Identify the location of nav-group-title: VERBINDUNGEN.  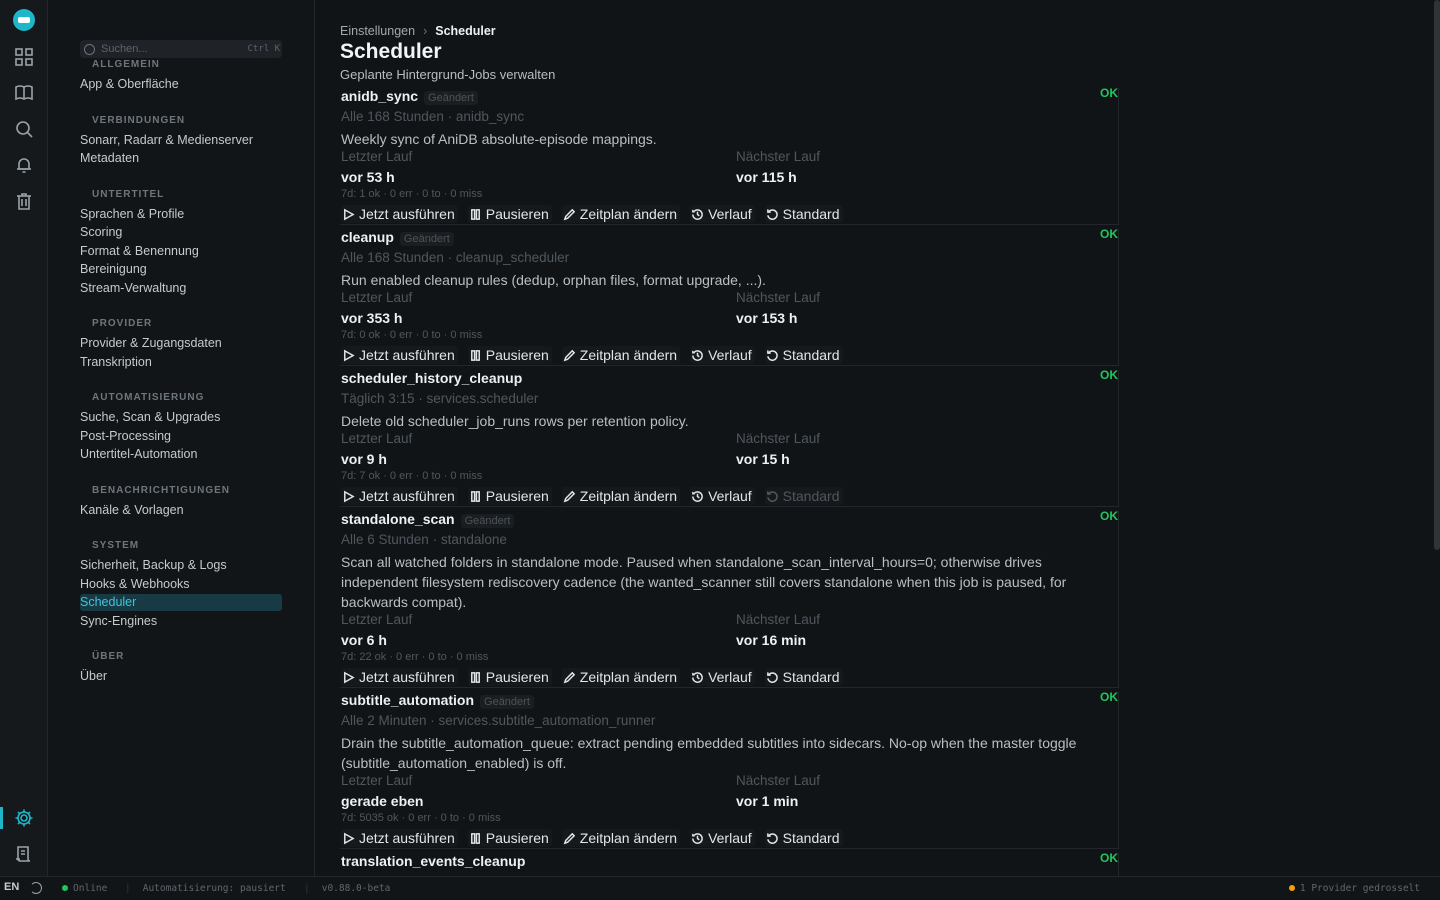
(139, 120).